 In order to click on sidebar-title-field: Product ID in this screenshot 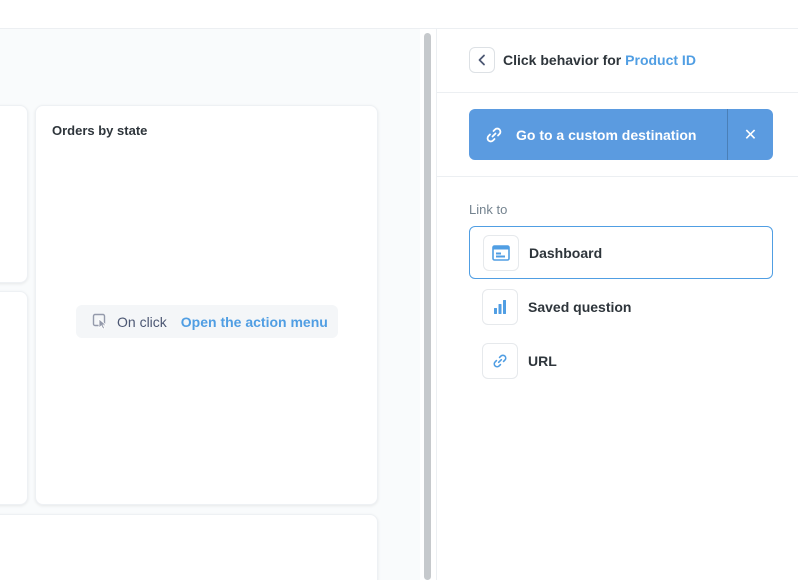, I will do `click(660, 60)`.